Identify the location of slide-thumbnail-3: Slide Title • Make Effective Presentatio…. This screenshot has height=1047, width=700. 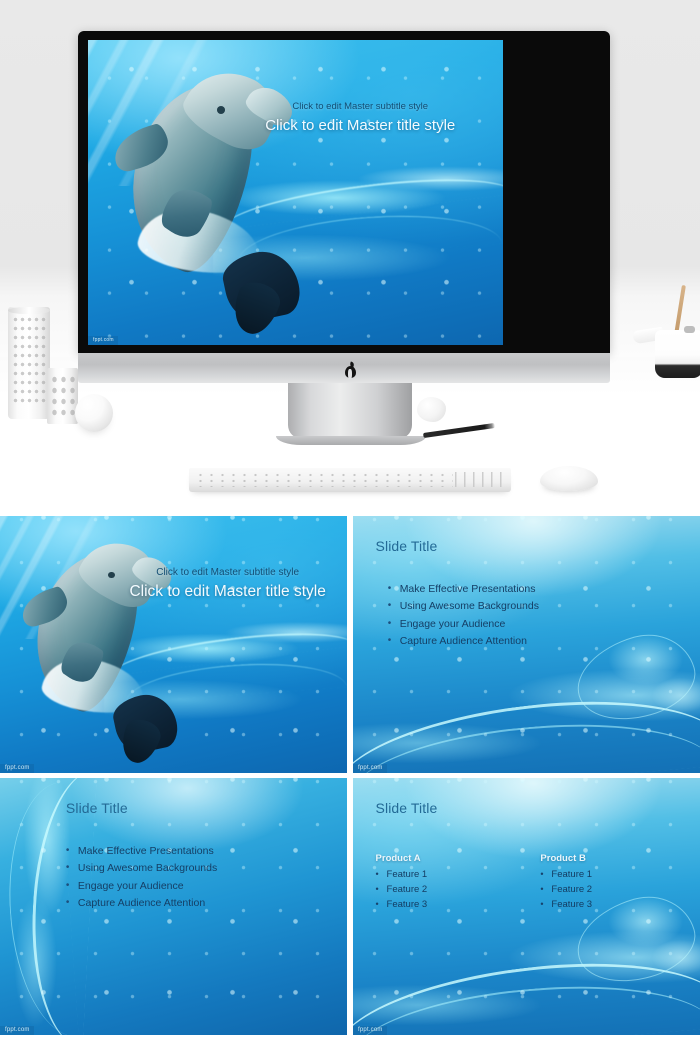
(173, 906).